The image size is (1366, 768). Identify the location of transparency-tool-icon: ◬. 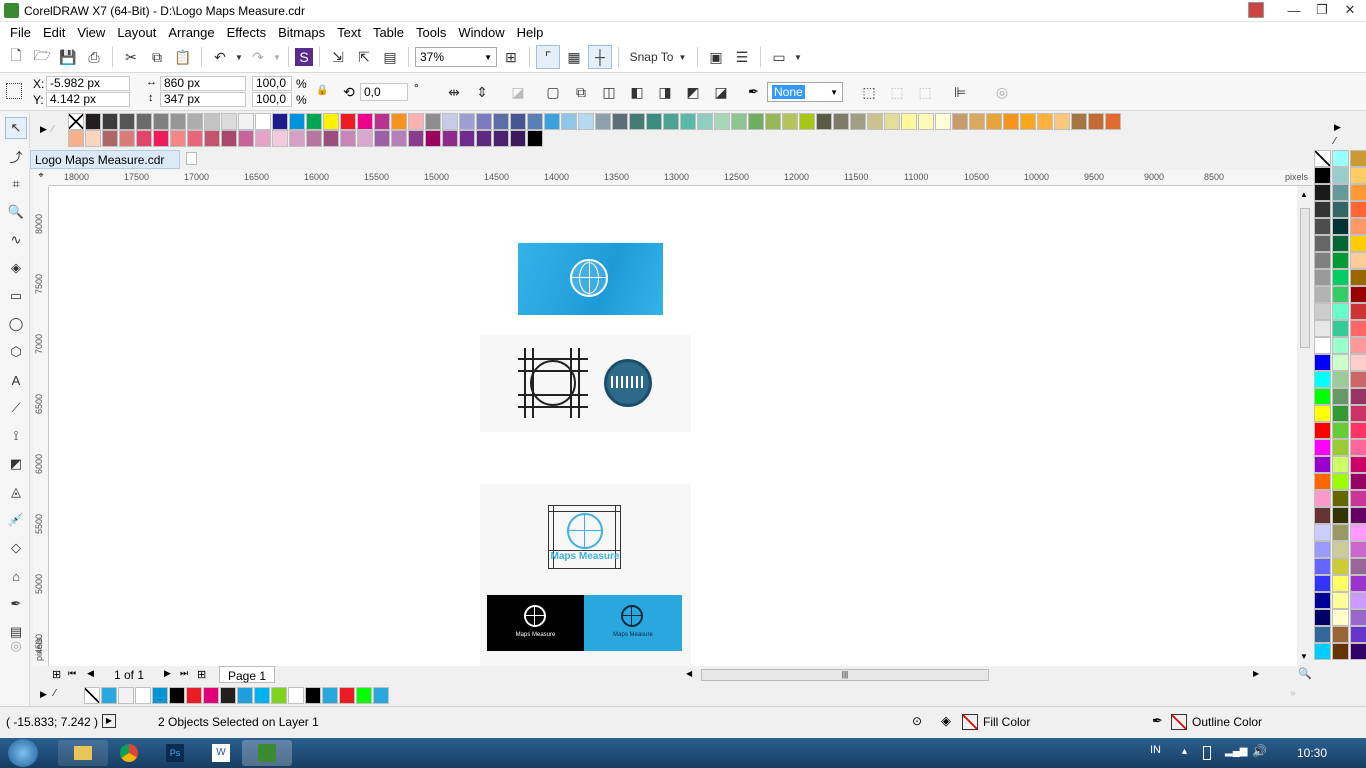
(16, 492).